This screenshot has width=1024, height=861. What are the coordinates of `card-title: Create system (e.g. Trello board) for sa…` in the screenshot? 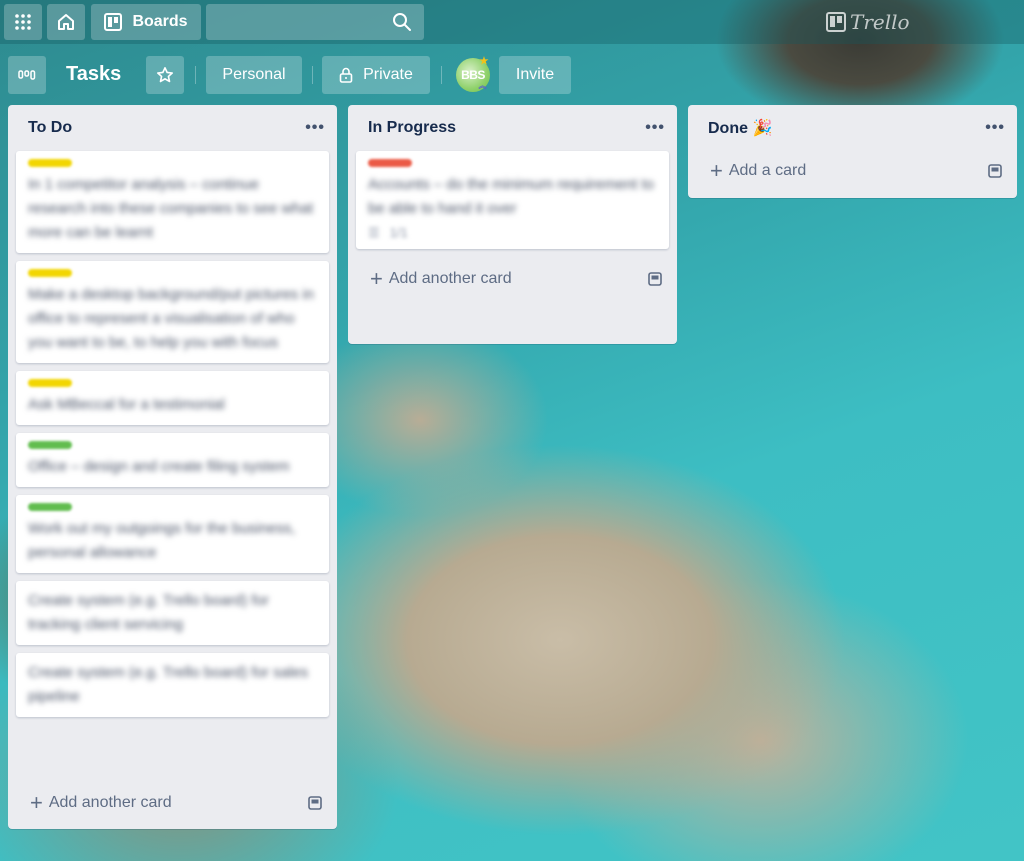 It's located at (168, 684).